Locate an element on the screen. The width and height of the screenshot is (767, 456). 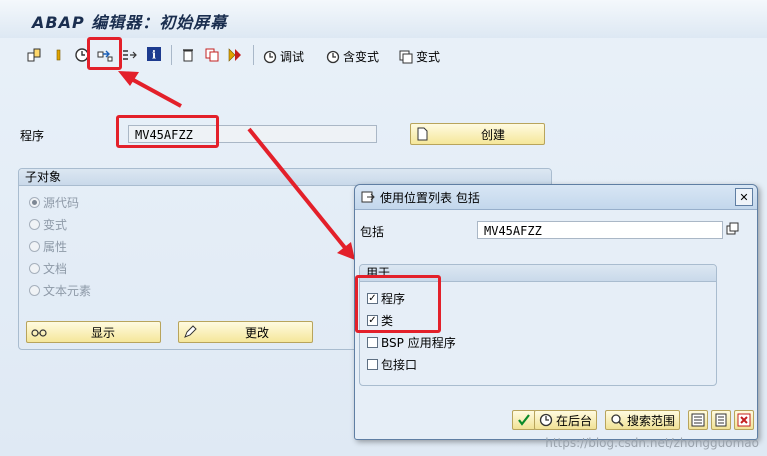
checkbox-label: BSP 应用程序 is located at coordinates (418, 343).